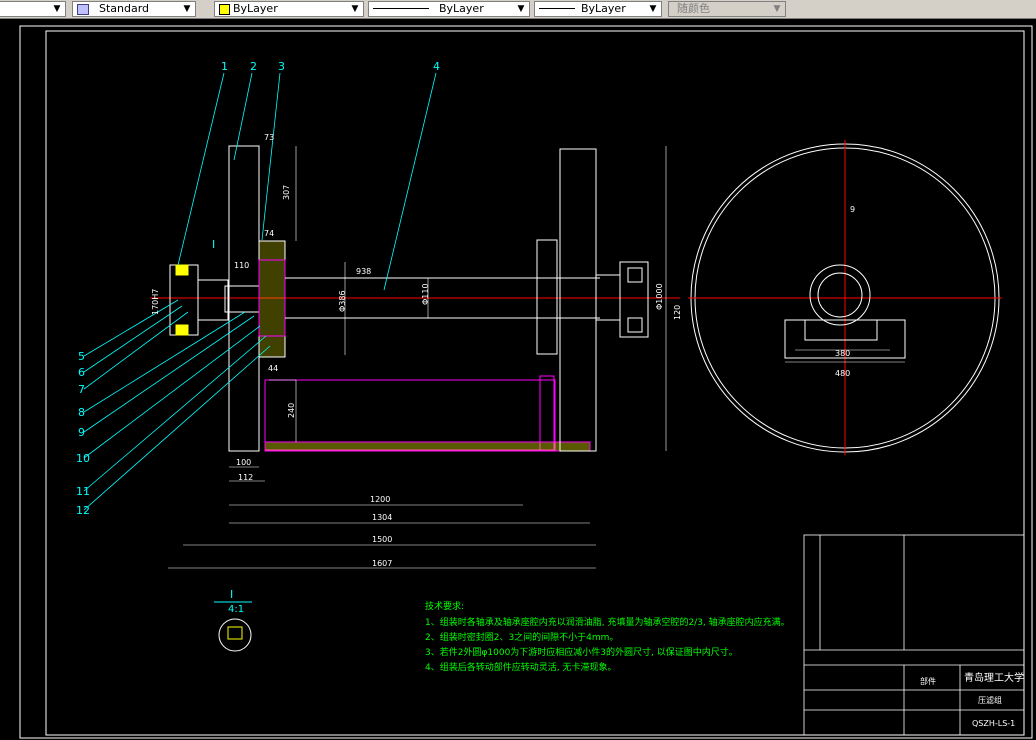  Describe the element at coordinates (581, 652) in the screenshot. I see `note-line: 3、若件2外圆φ1000为下游时应相应减小件3的外圆尺寸, 以保证图中内尺寸。` at that location.